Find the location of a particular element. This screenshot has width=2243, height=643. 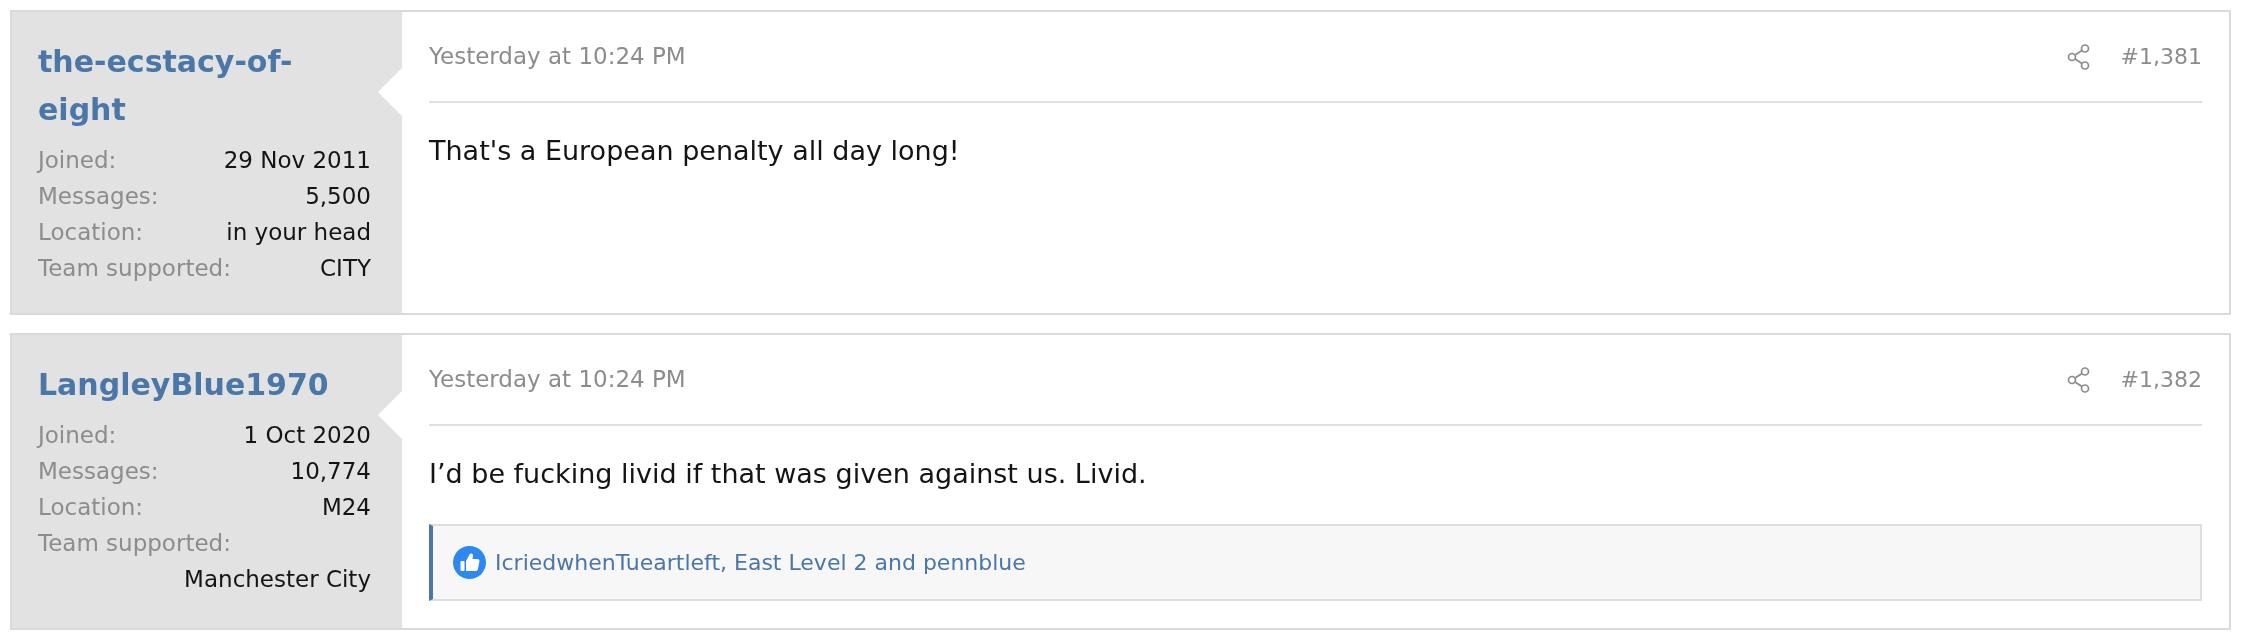

field-value: in your head is located at coordinates (298, 232).